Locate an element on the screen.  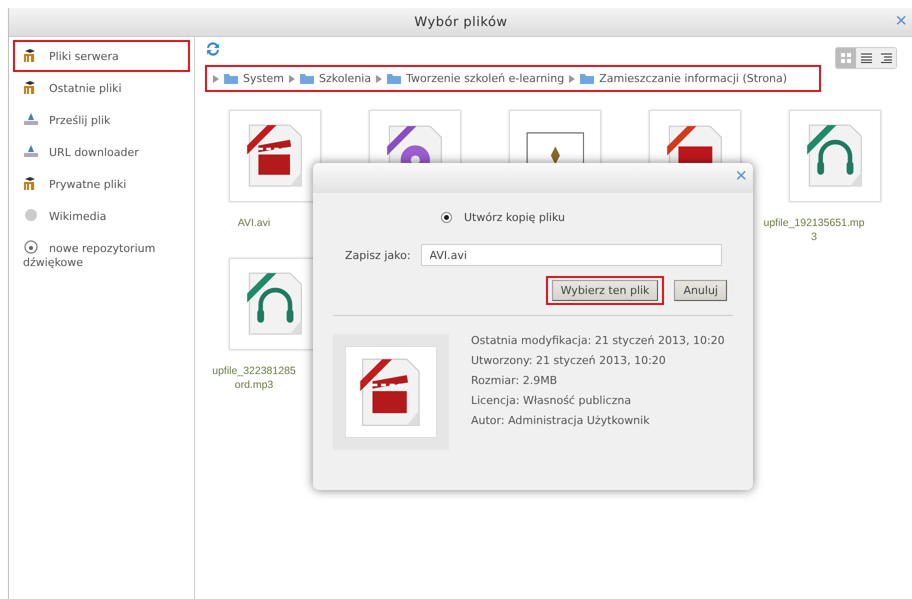
file-name: upfile_192135651.mp 3 is located at coordinates (814, 230).